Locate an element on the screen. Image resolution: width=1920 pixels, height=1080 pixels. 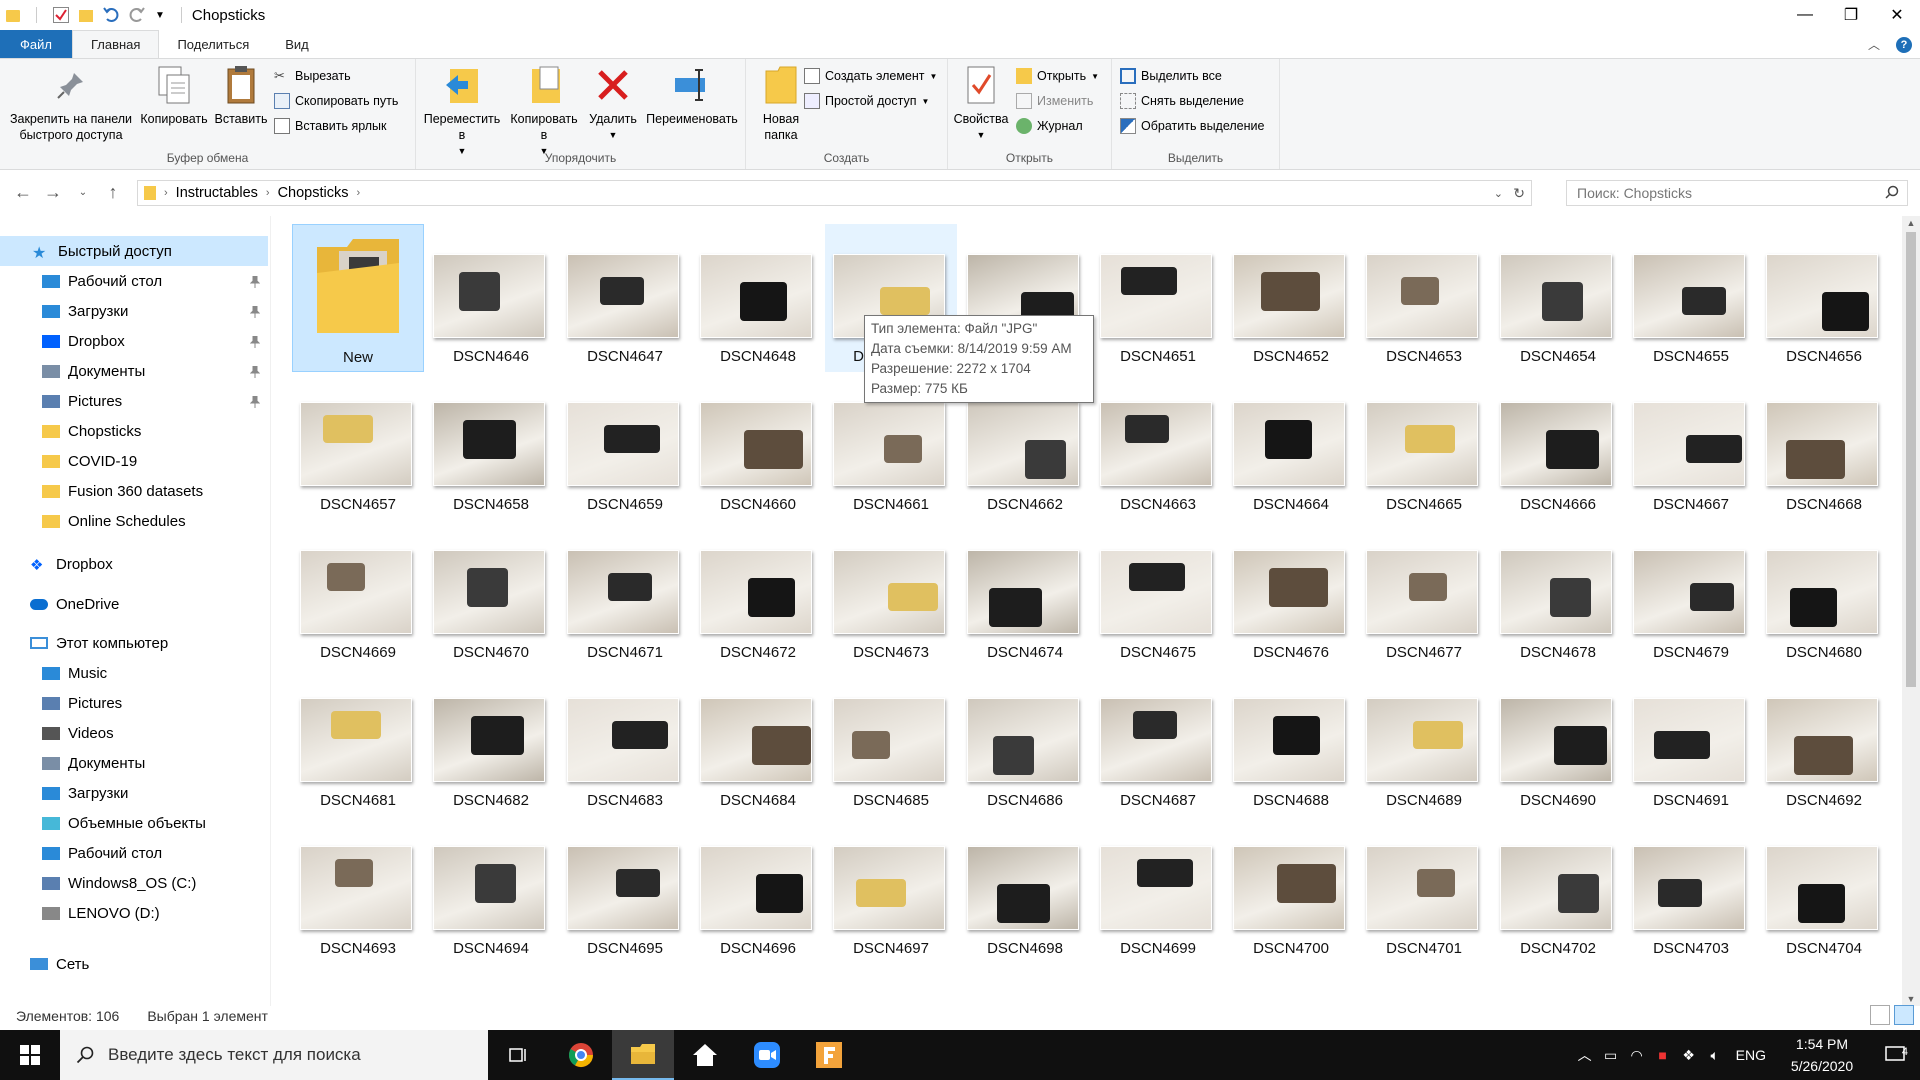
chevron-down-icon: ⌄ is located at coordinates (1498, 193).